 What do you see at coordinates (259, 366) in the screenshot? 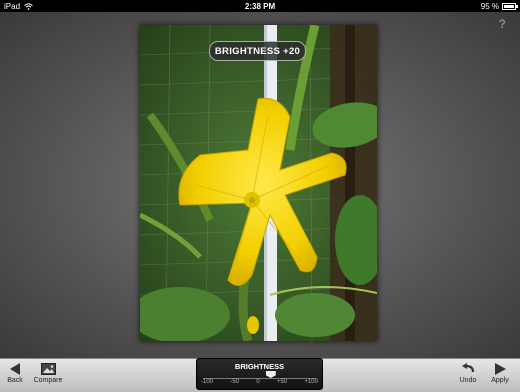
I see `slider-label: BRIGHTNESS` at bounding box center [259, 366].